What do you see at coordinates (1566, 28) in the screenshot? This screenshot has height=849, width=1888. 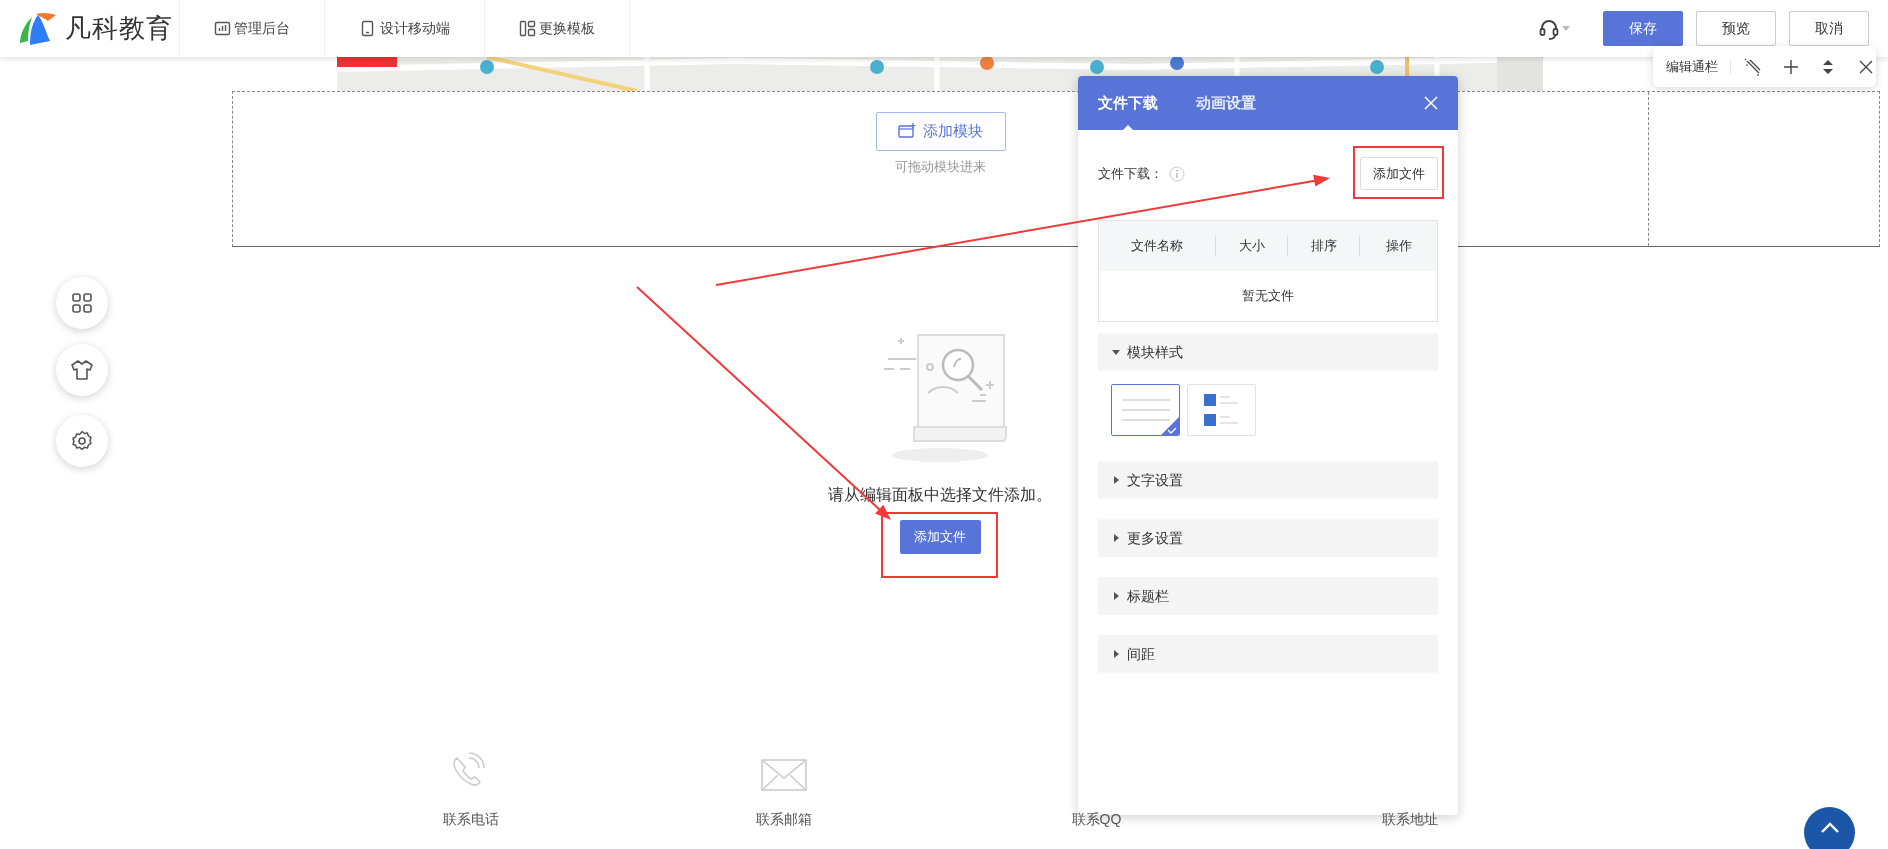 I see `caret-icon` at bounding box center [1566, 28].